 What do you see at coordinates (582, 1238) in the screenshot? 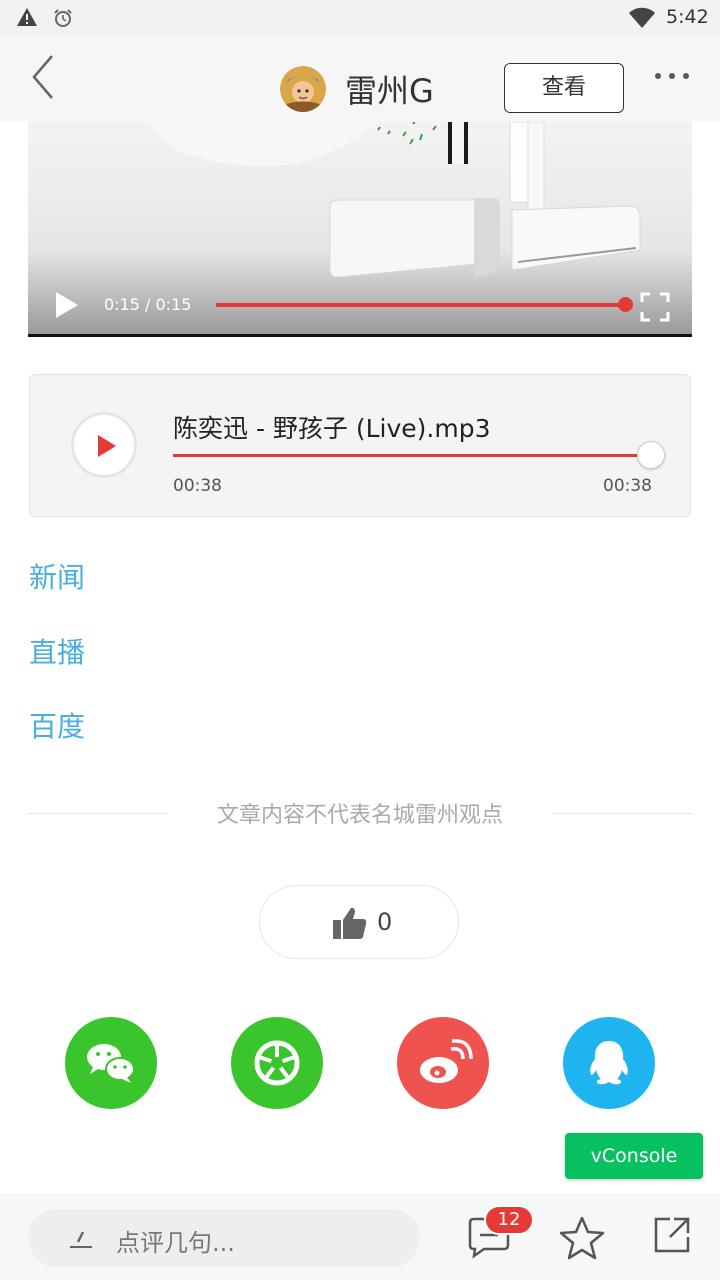
I see `star-icon` at bounding box center [582, 1238].